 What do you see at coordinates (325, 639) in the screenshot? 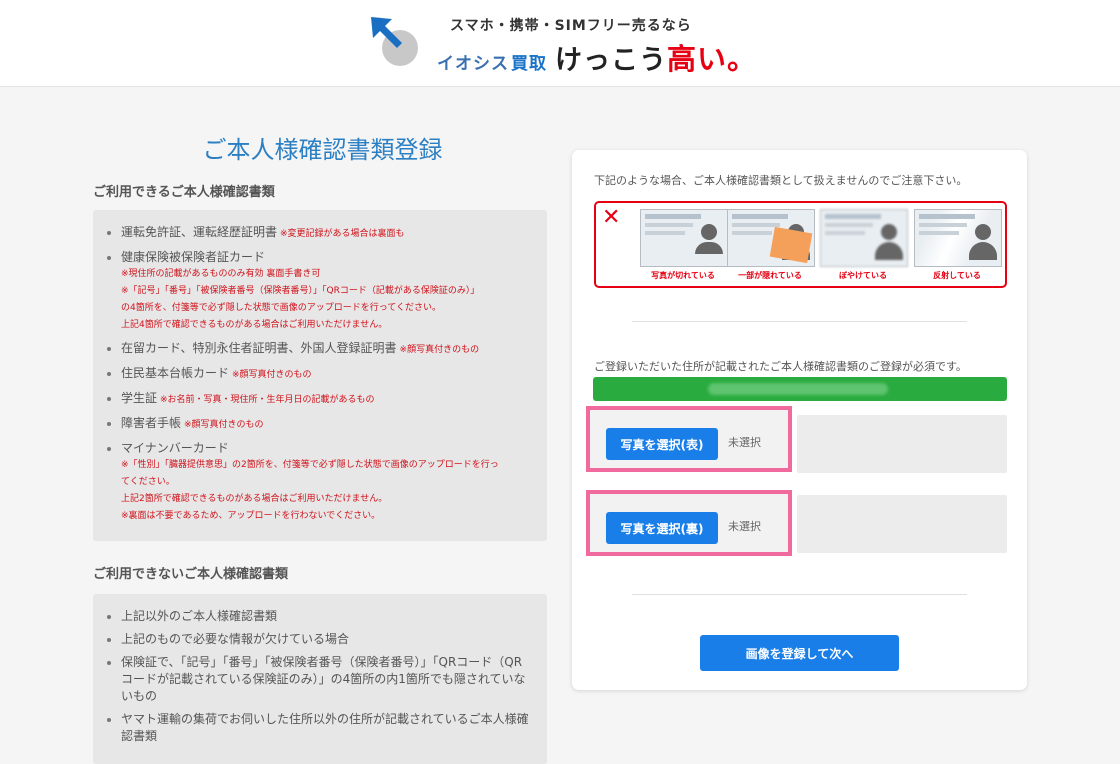
I see `rejected-doc-item: 上記のもので必要な情報が欠けている場合` at bounding box center [325, 639].